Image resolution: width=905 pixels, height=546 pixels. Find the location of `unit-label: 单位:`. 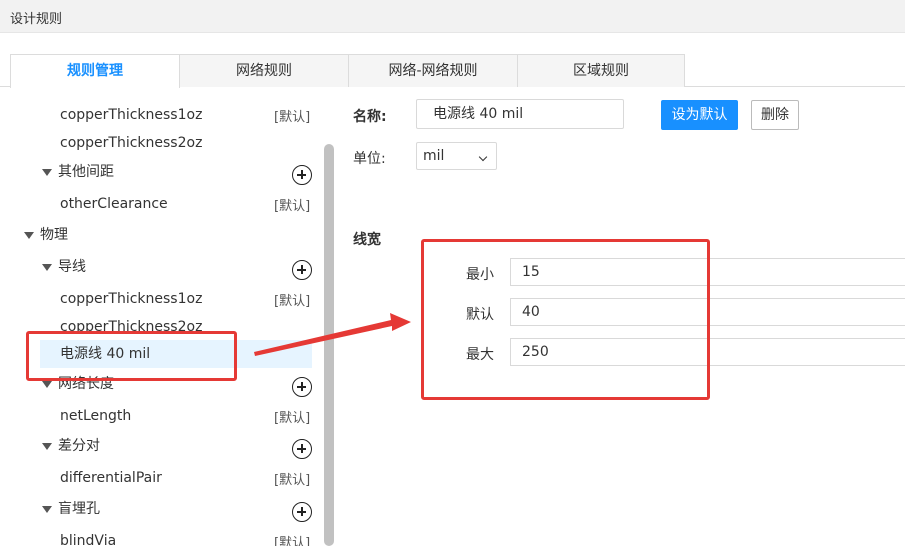

unit-label: 单位: is located at coordinates (369, 159).